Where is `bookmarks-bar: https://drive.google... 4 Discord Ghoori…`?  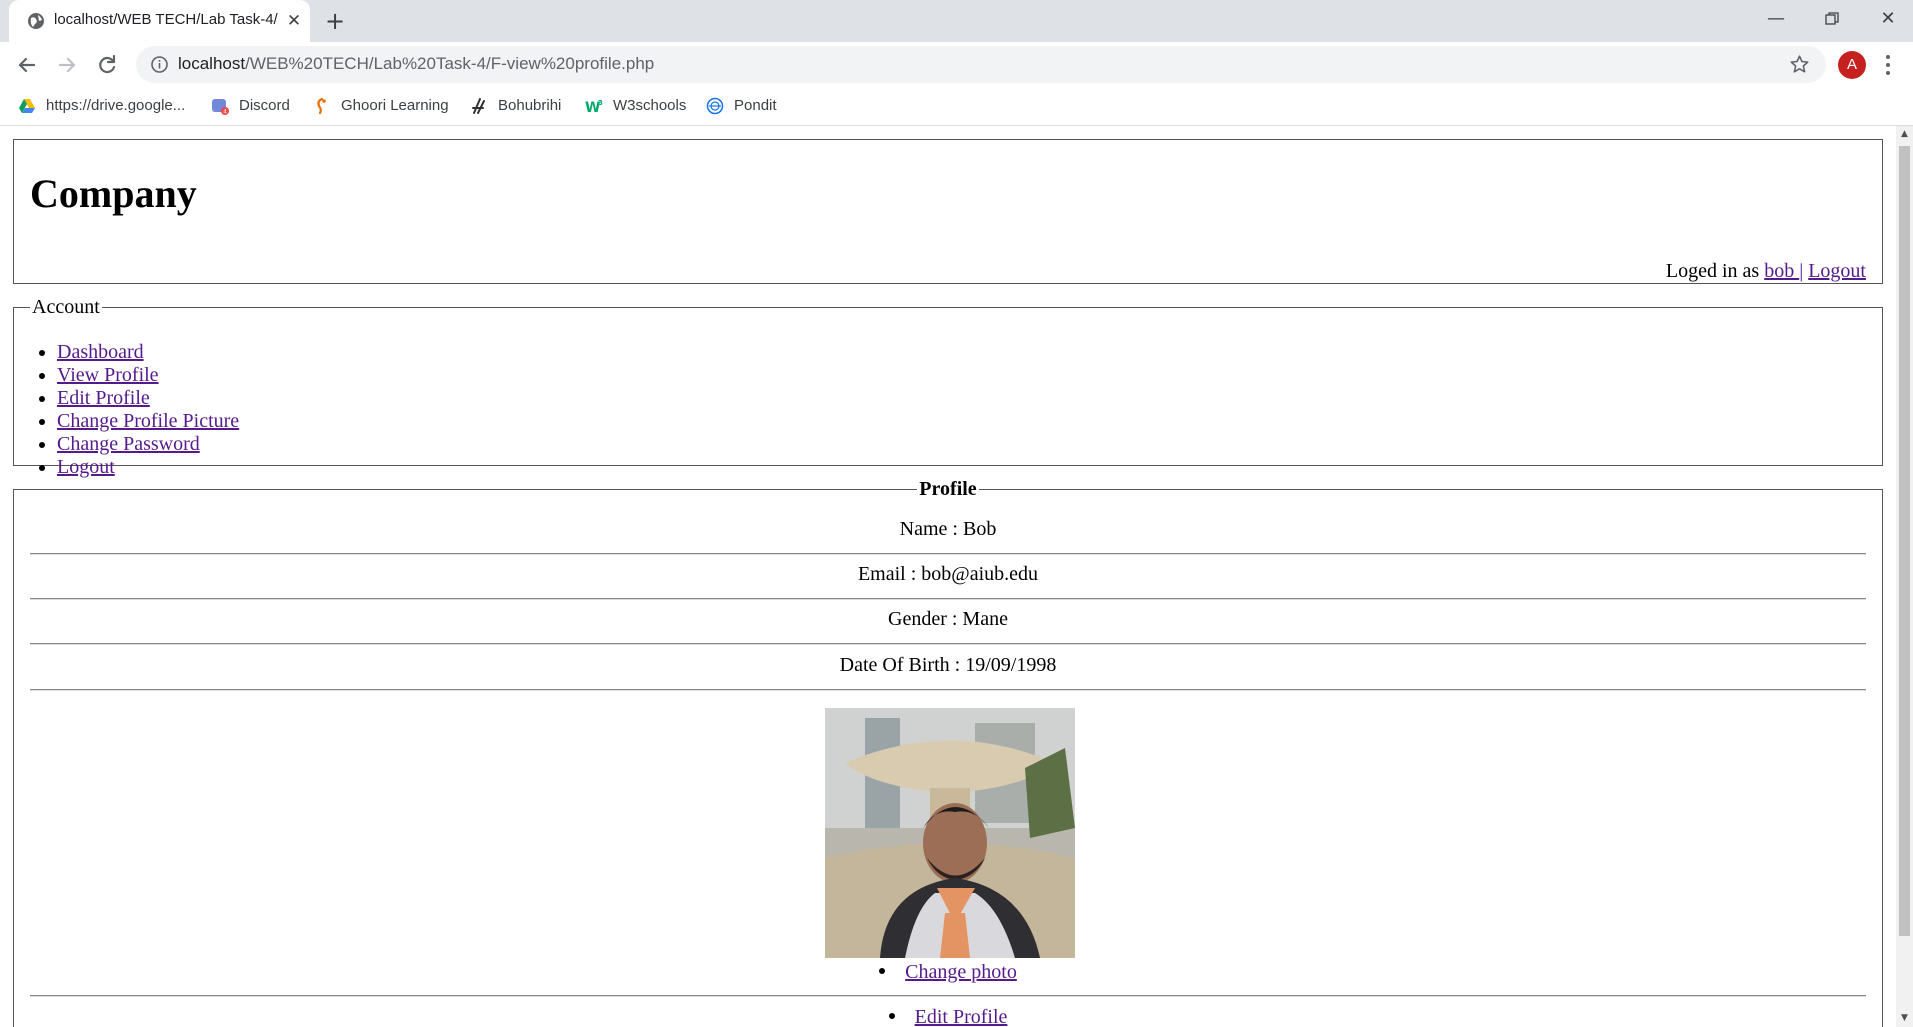
bookmarks-bar: https://drive.google... 4 Discord Ghoori… is located at coordinates (956, 107).